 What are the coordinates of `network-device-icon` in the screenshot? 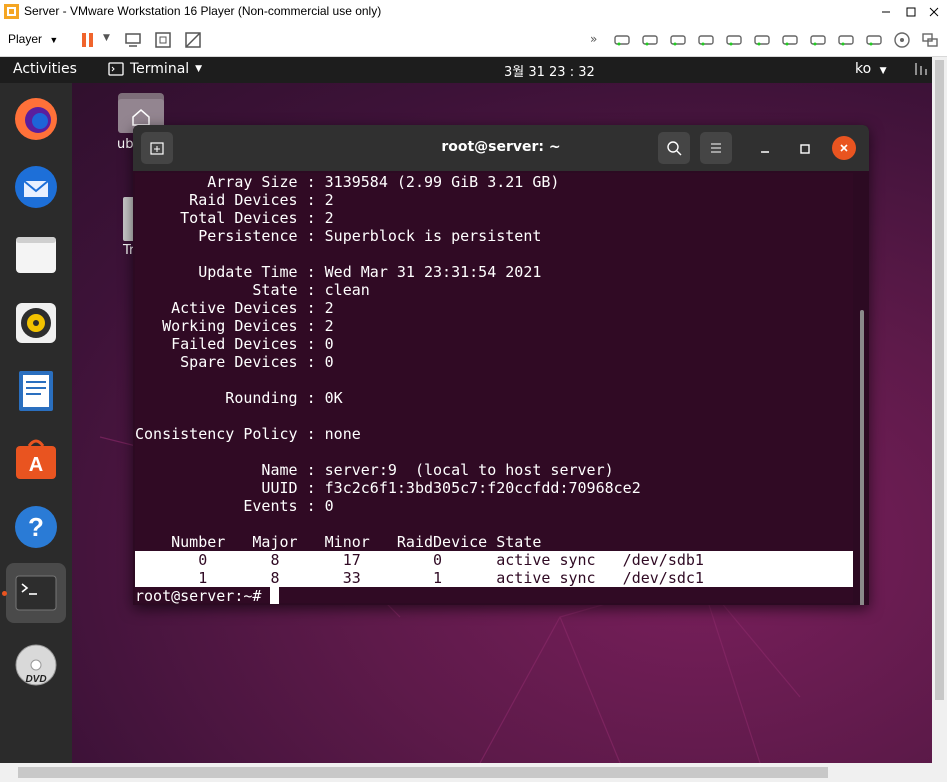 It's located at (930, 40).